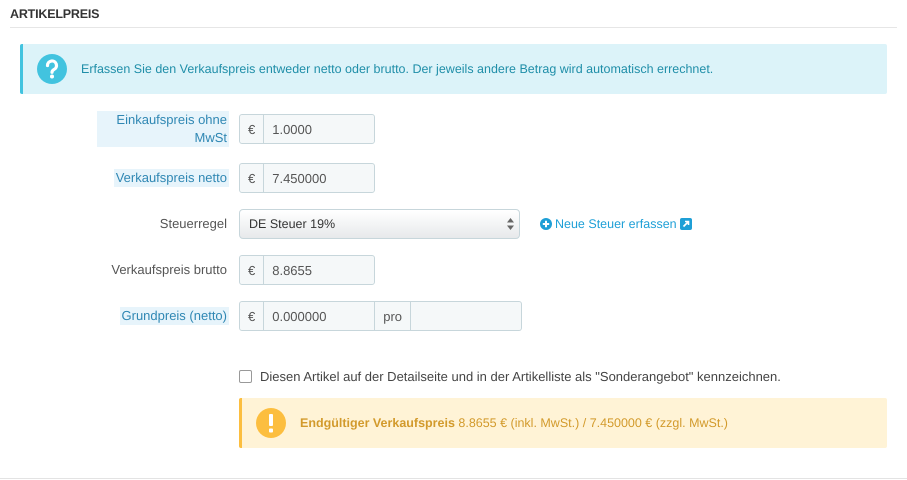 The image size is (907, 480). Describe the element at coordinates (193, 224) in the screenshot. I see `field-label: Steuerregel` at that location.